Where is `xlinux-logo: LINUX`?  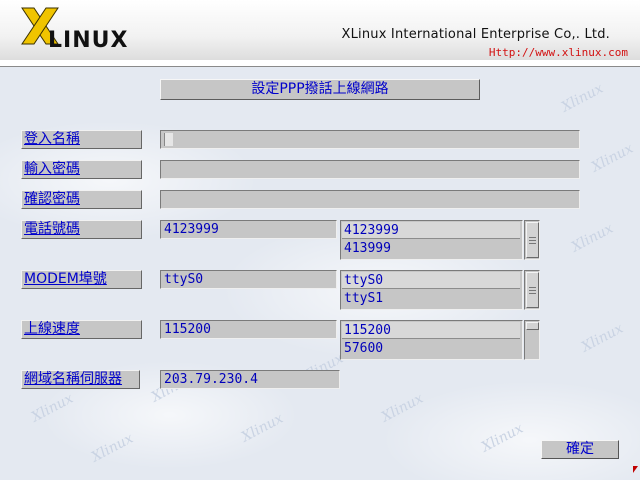 xlinux-logo: LINUX is located at coordinates (75, 29).